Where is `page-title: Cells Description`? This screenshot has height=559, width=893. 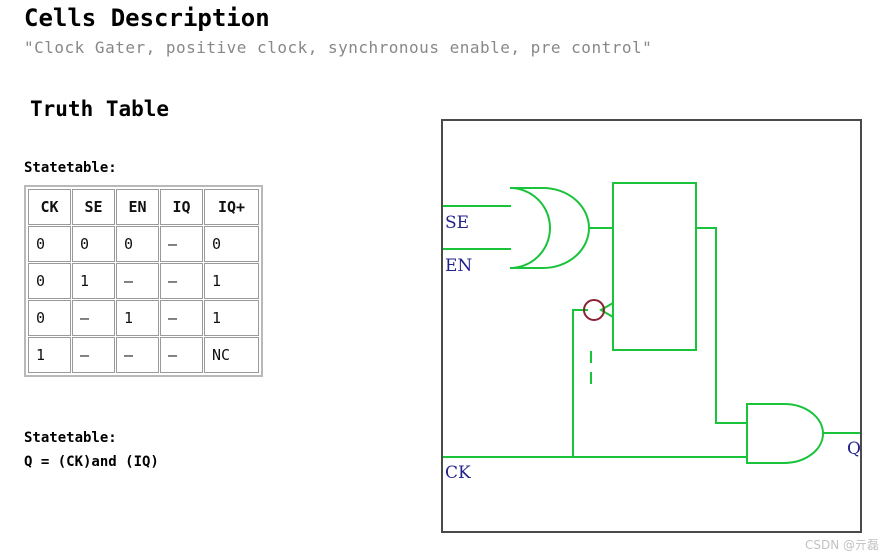 page-title: Cells Description is located at coordinates (147, 18).